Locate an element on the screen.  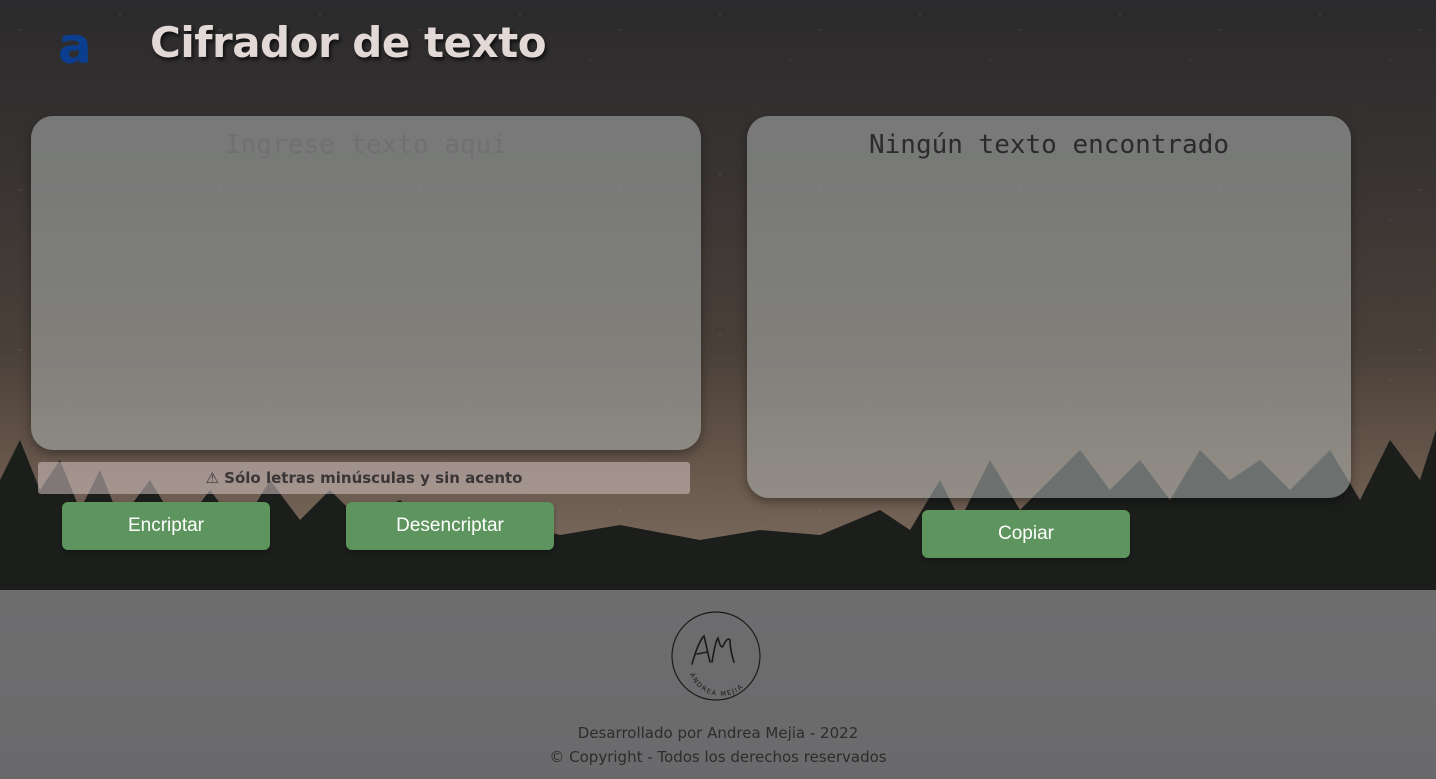
output-empty-message: Ningún texto encontrado is located at coordinates (1049, 145).